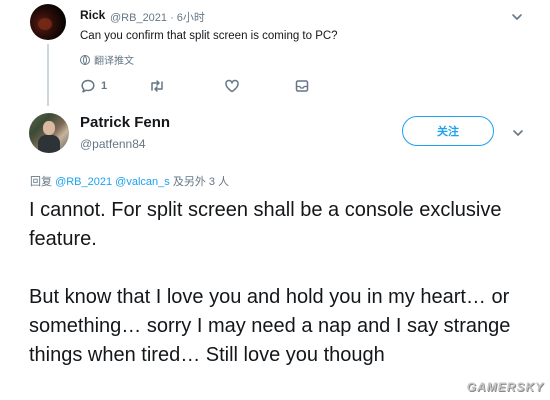 This screenshot has height=400, width=550. I want to click on globe-icon, so click(85, 59).